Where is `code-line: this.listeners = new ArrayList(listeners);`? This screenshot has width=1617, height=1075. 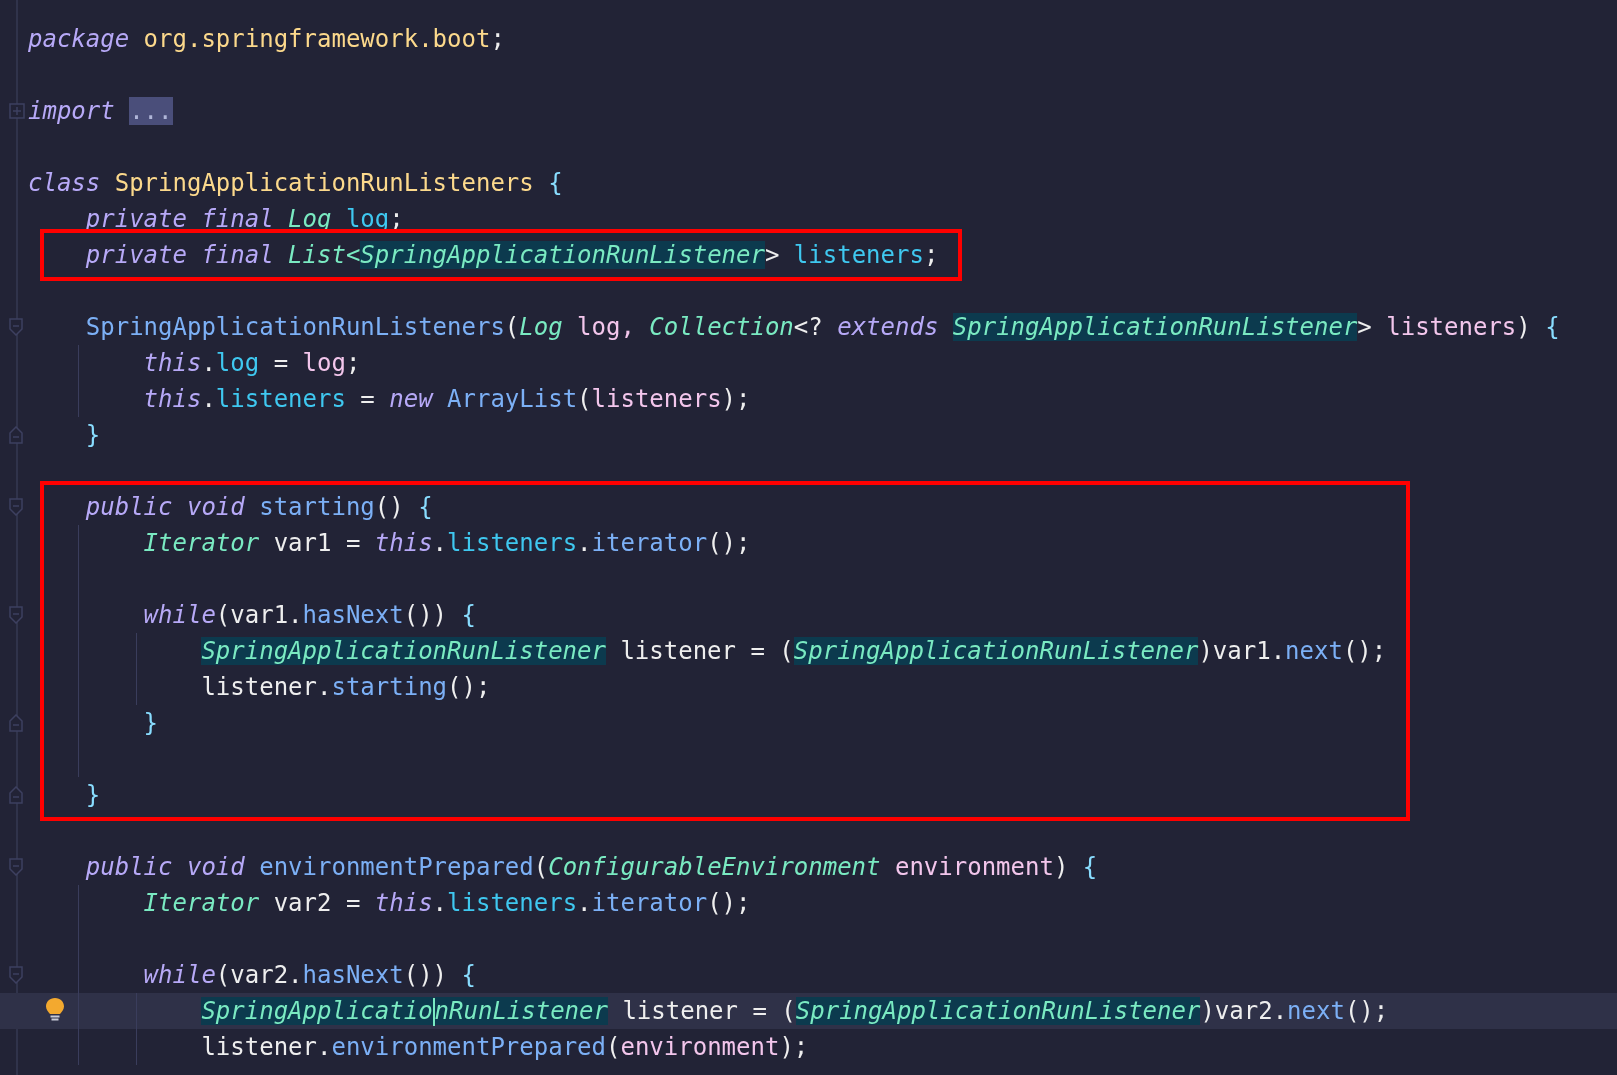 code-line: this.listeners = new ArrayList(listeners); is located at coordinates (447, 399).